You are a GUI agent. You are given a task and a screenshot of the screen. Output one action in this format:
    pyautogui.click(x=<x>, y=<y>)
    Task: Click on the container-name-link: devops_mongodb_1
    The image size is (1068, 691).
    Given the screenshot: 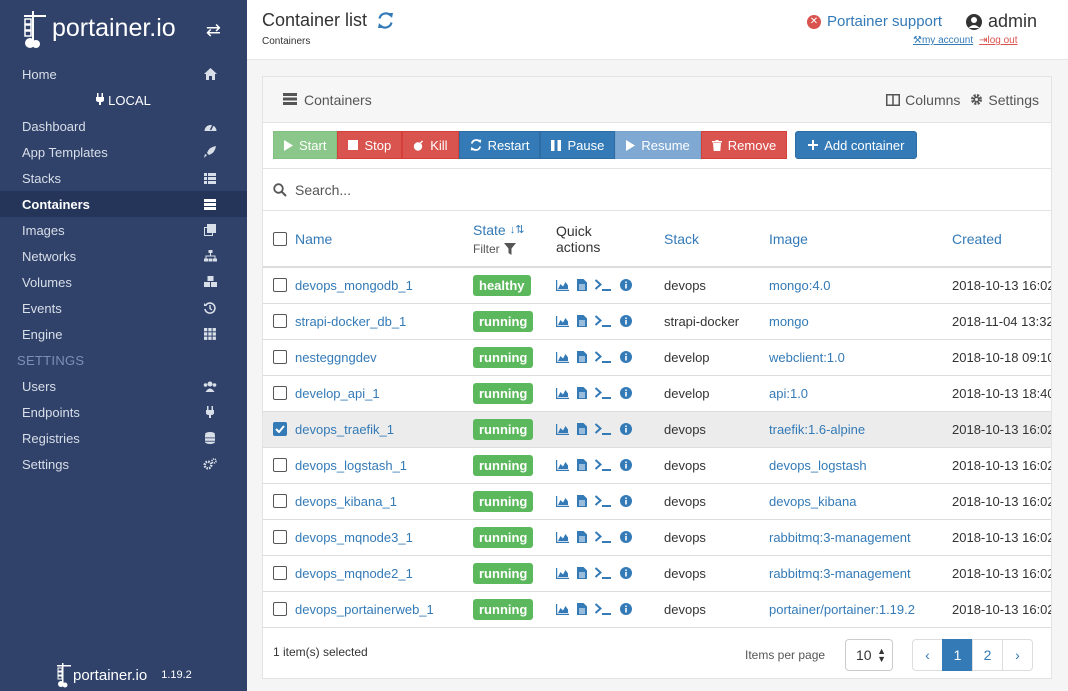 What is the action you would take?
    pyautogui.click(x=354, y=285)
    